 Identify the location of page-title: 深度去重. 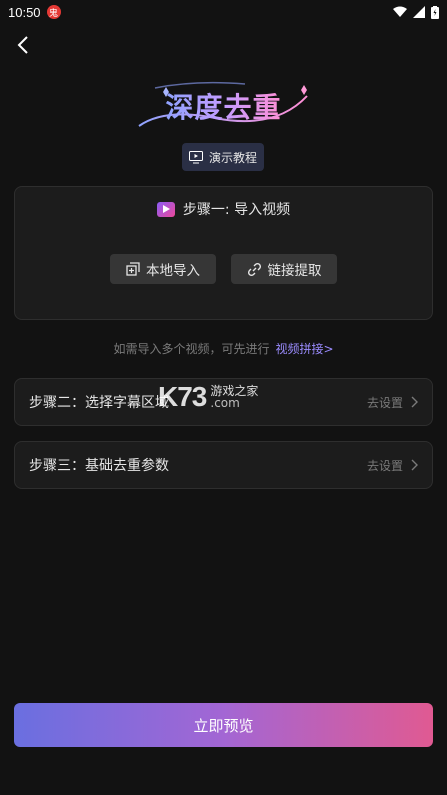
(223, 106).